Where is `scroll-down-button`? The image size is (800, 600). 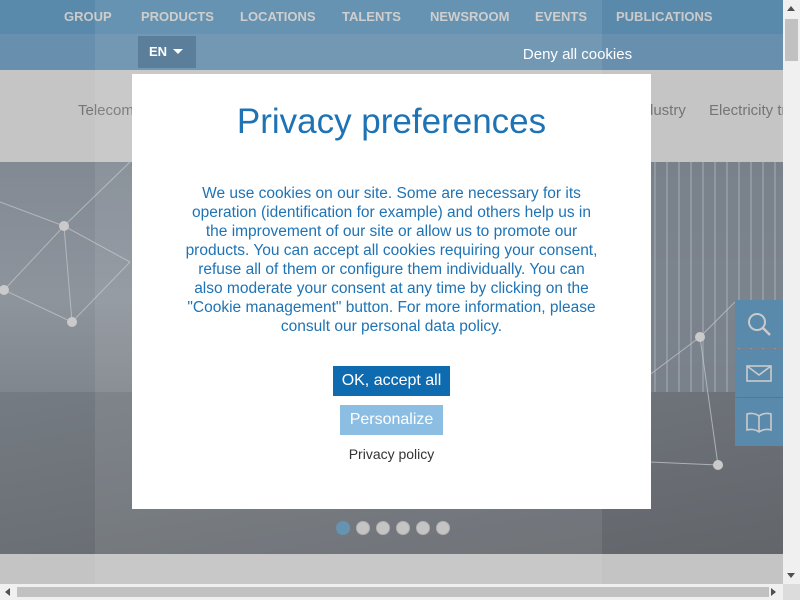 scroll-down-button is located at coordinates (791, 575).